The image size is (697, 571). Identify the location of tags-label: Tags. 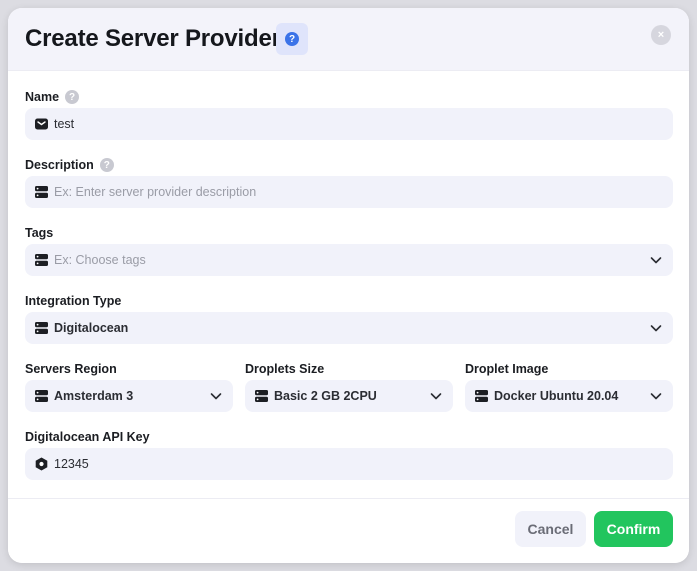
(39, 233).